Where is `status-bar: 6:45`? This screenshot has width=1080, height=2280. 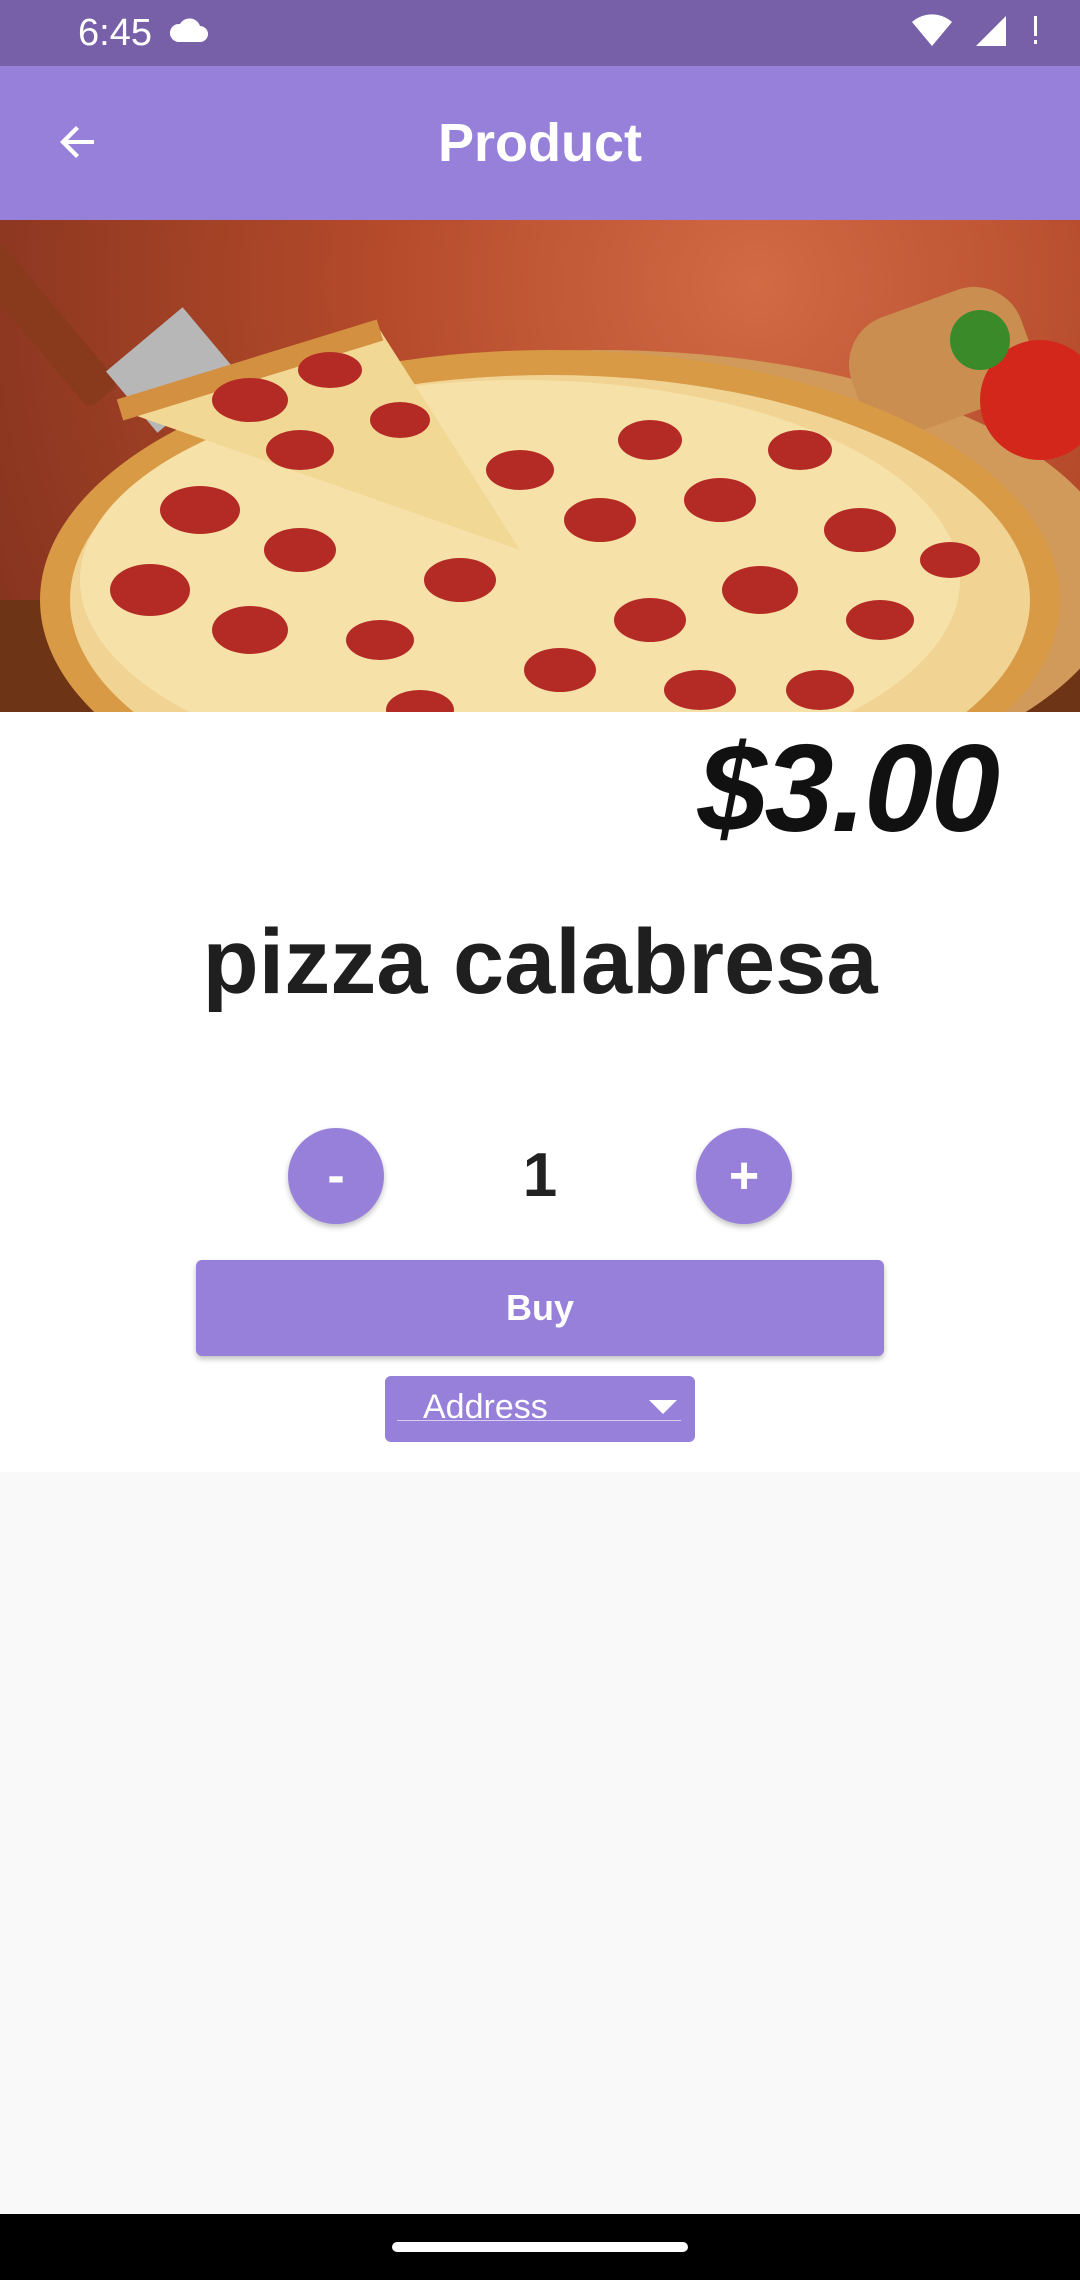
status-bar: 6:45 is located at coordinates (540, 33).